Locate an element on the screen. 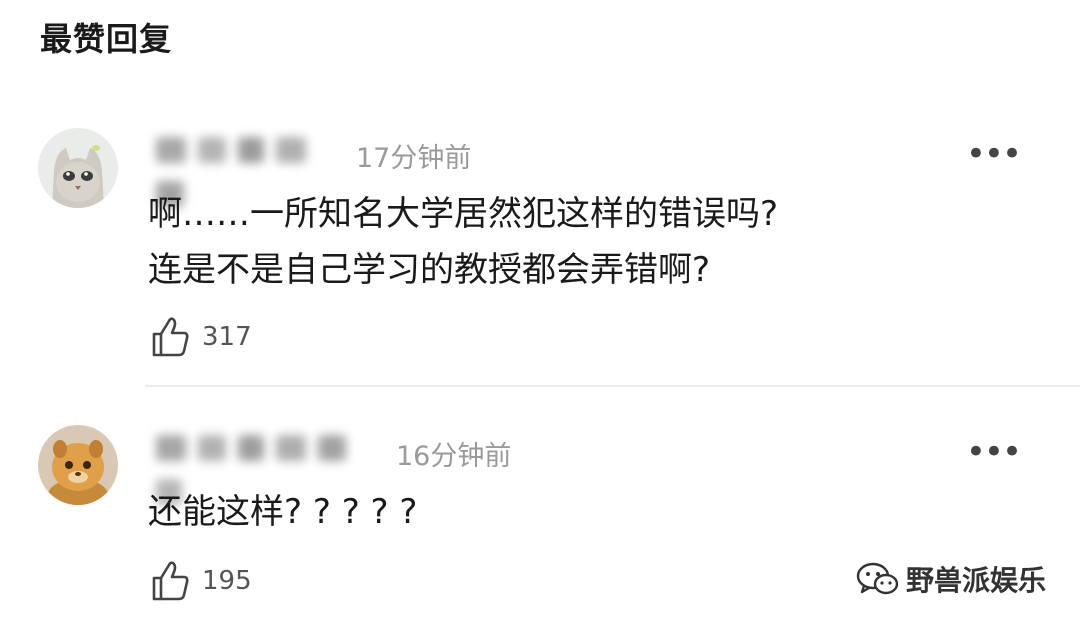 This screenshot has height=627, width=1080. wechat-icon is located at coordinates (877, 578).